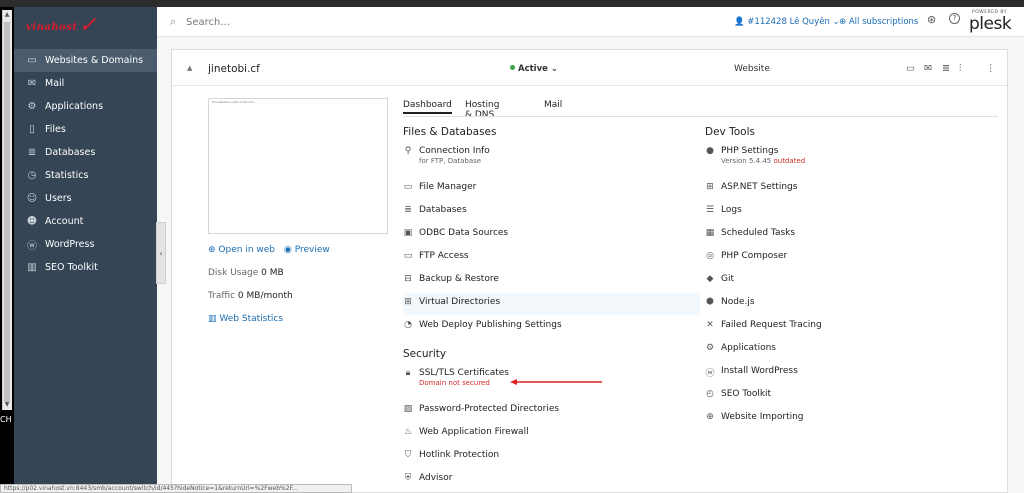 The width and height of the screenshot is (1024, 493). What do you see at coordinates (551, 411) in the screenshot?
I see `password-protected-directories-item: ▨ Password-Protected Directories` at bounding box center [551, 411].